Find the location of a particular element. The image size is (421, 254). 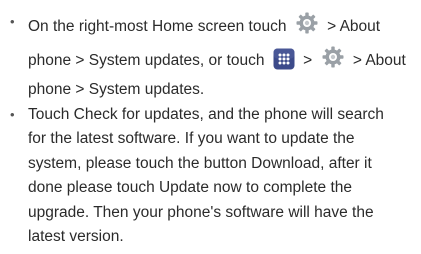

text-segment: phone > System updates, or touch is located at coordinates (148, 60).